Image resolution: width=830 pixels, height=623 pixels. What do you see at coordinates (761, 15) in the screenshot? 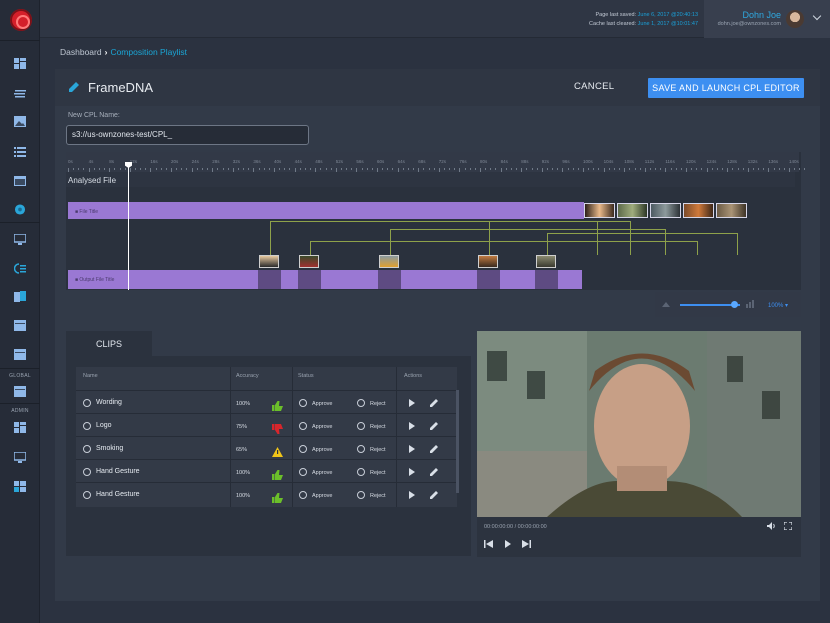
I see `user-name: Dohn Joe` at bounding box center [761, 15].